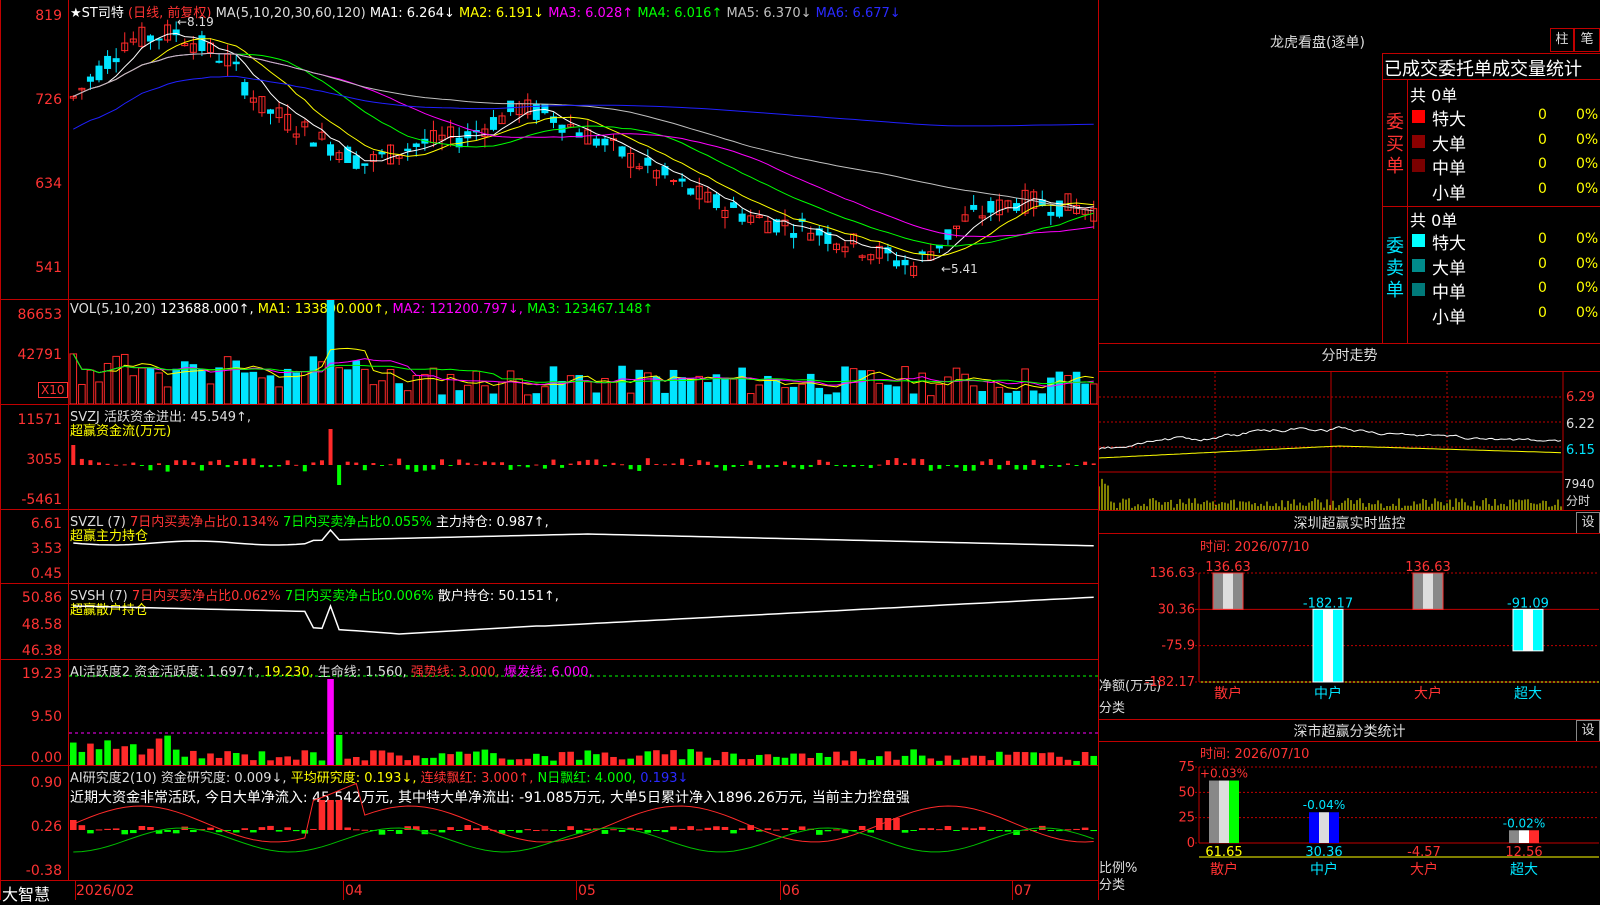  Describe the element at coordinates (53, 390) in the screenshot. I see `vol-unit-badge: X10` at that location.